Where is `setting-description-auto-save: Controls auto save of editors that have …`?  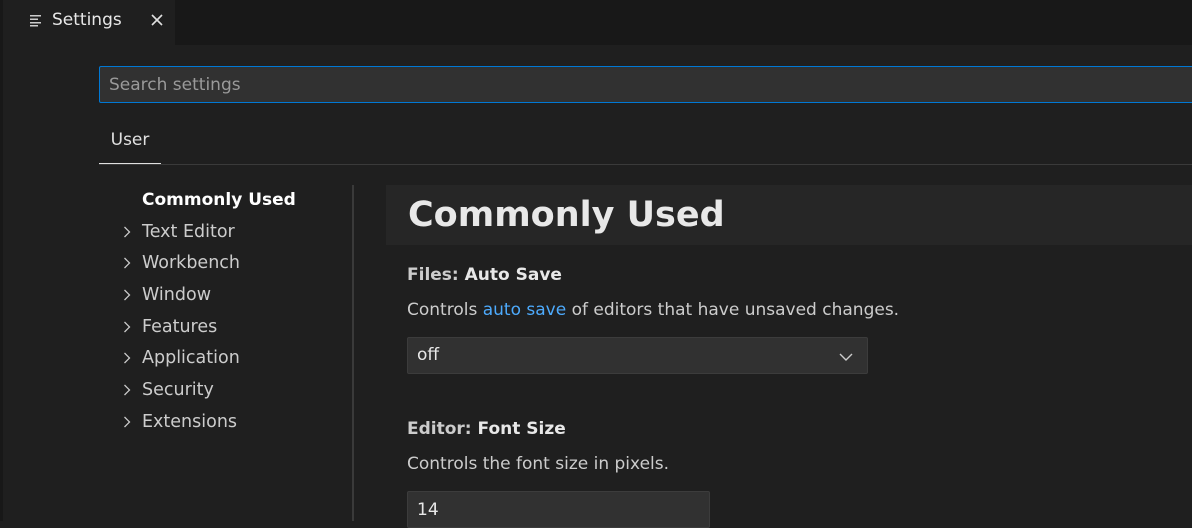
setting-description-auto-save: Controls auto save of editors that have … is located at coordinates (653, 310).